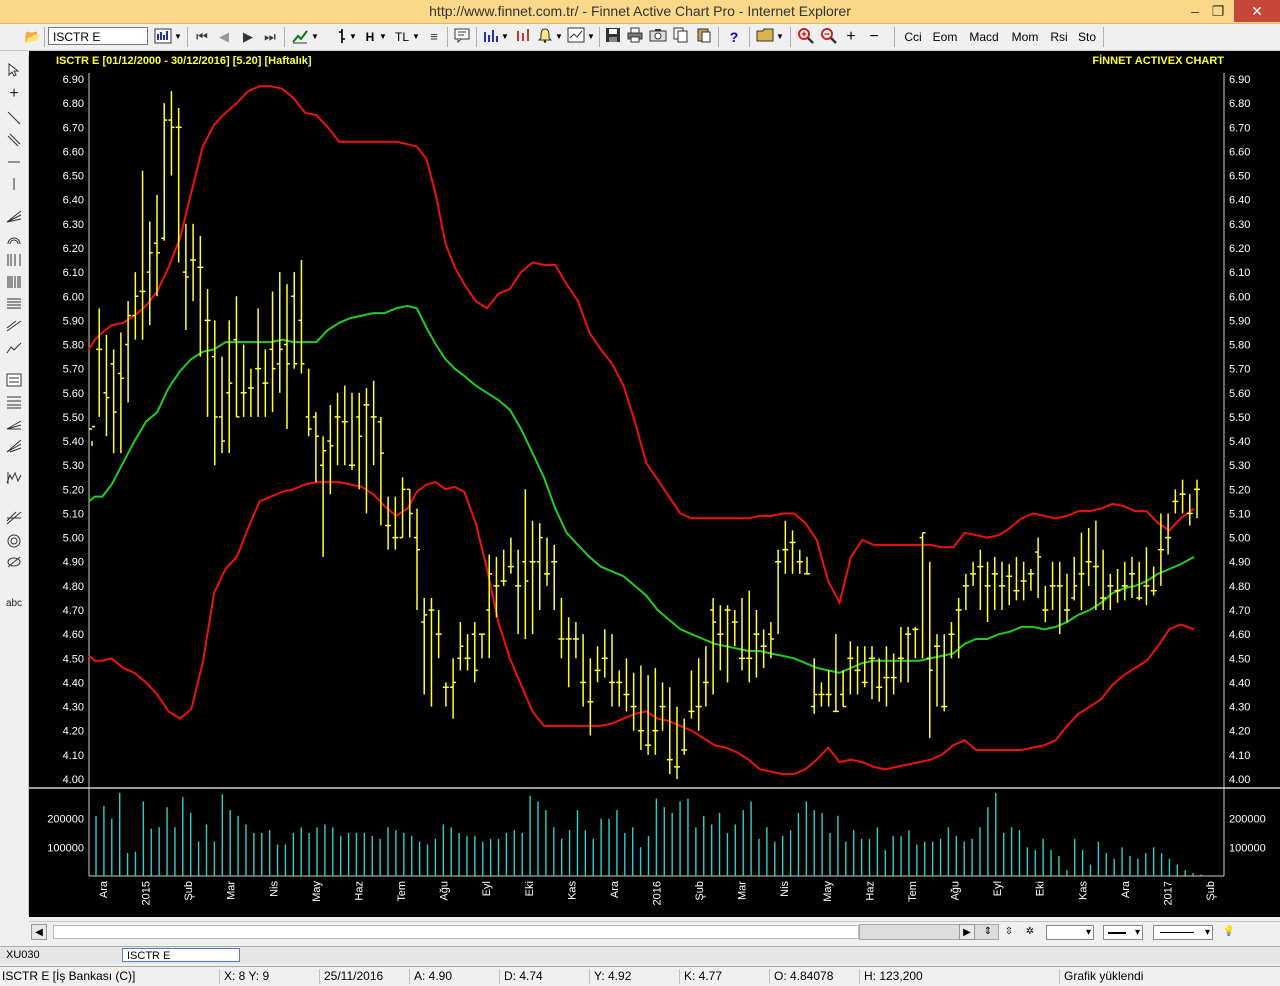  I want to click on next-icon: ▶, so click(248, 37).